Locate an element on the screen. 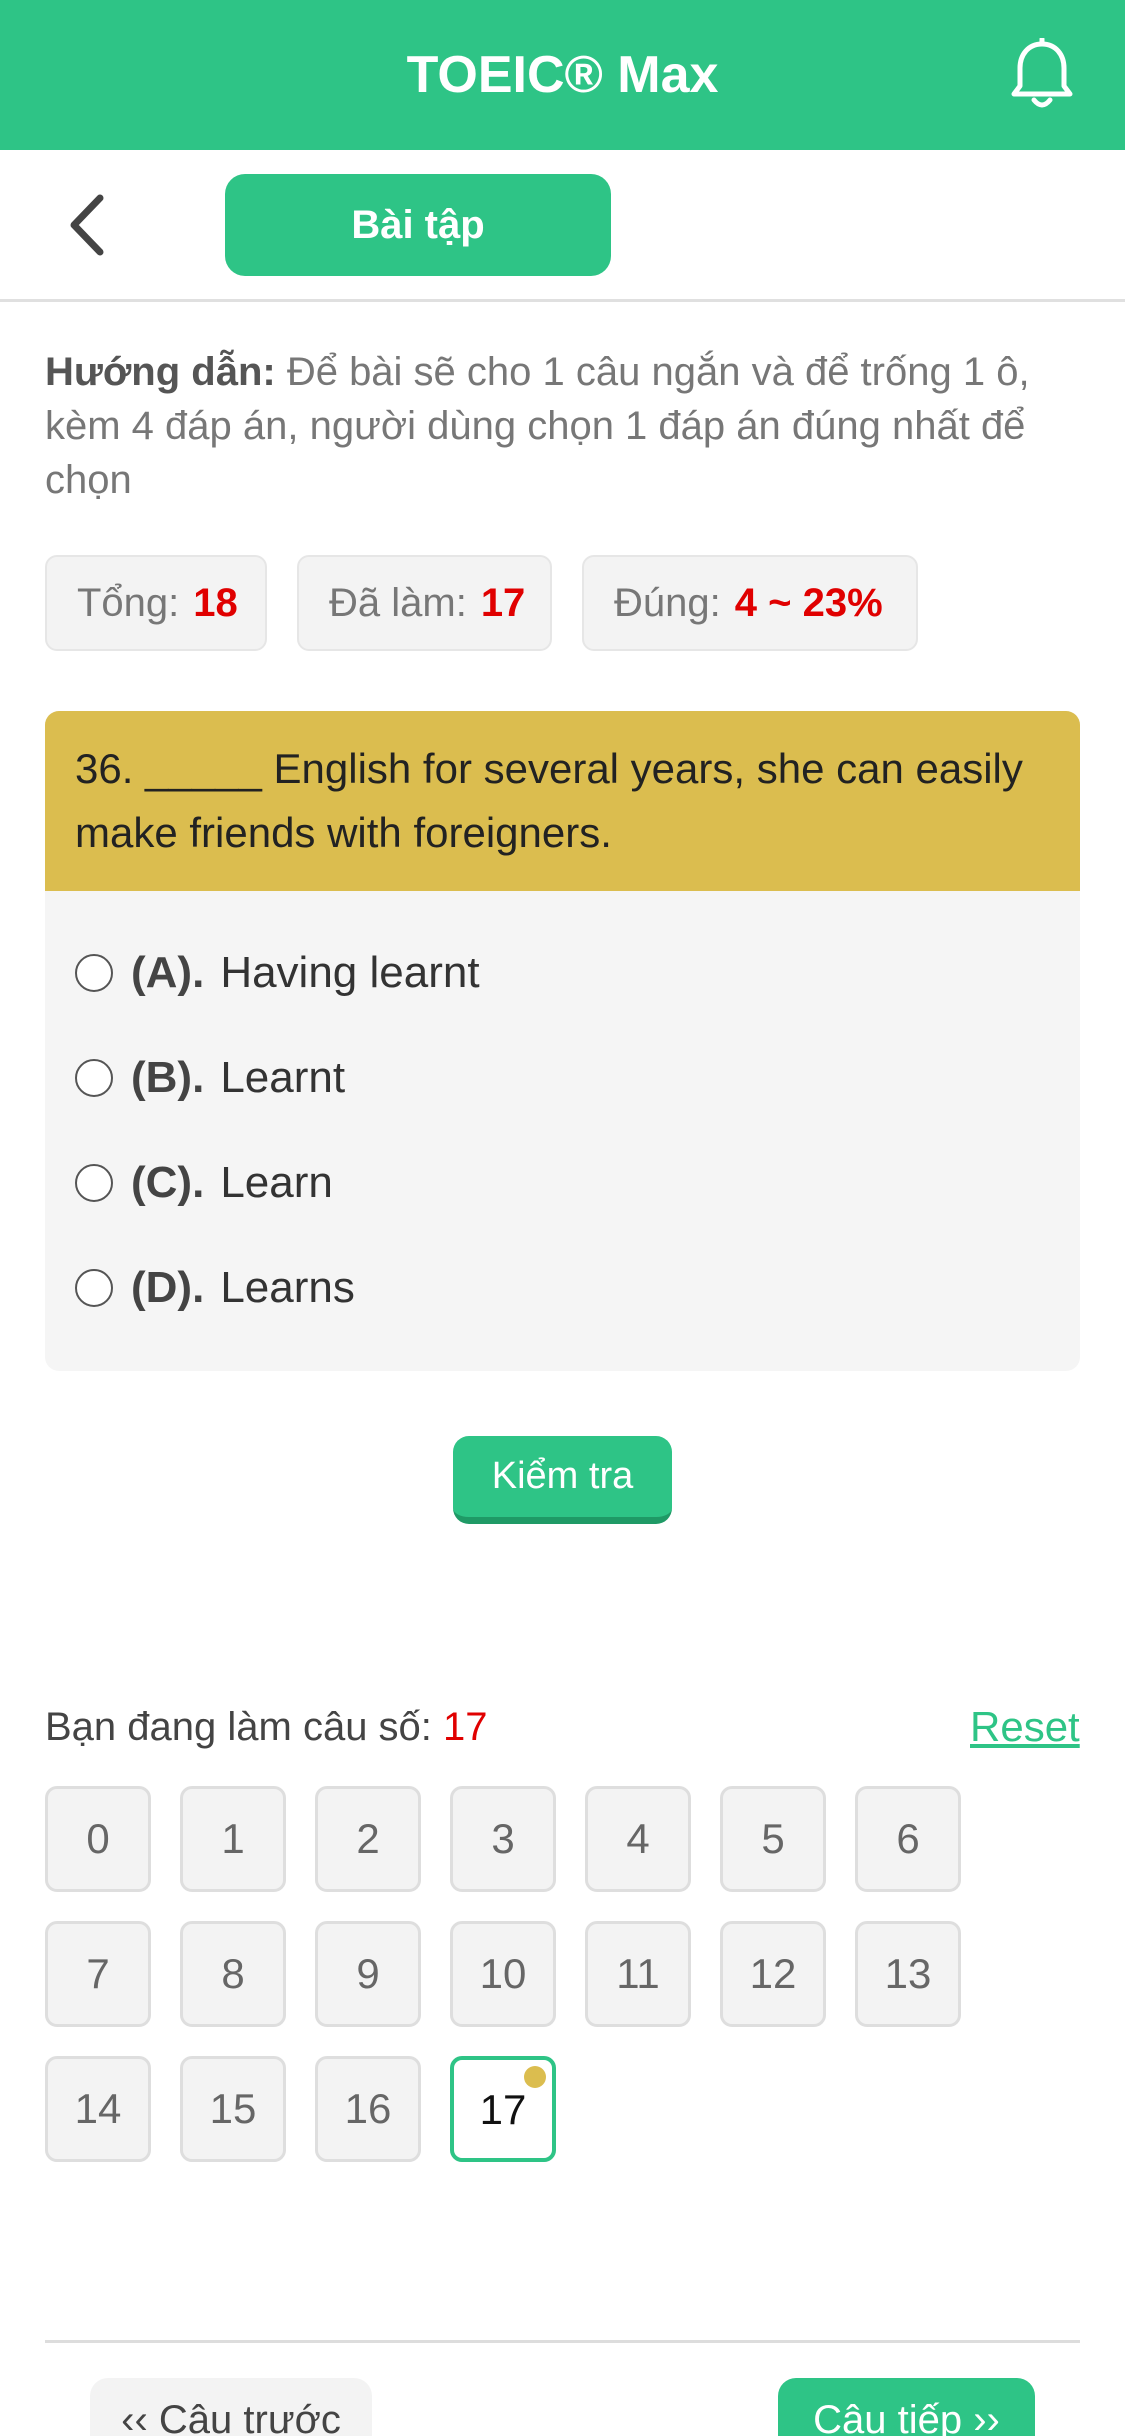  stat-total-label: Tổng: is located at coordinates (128, 603).